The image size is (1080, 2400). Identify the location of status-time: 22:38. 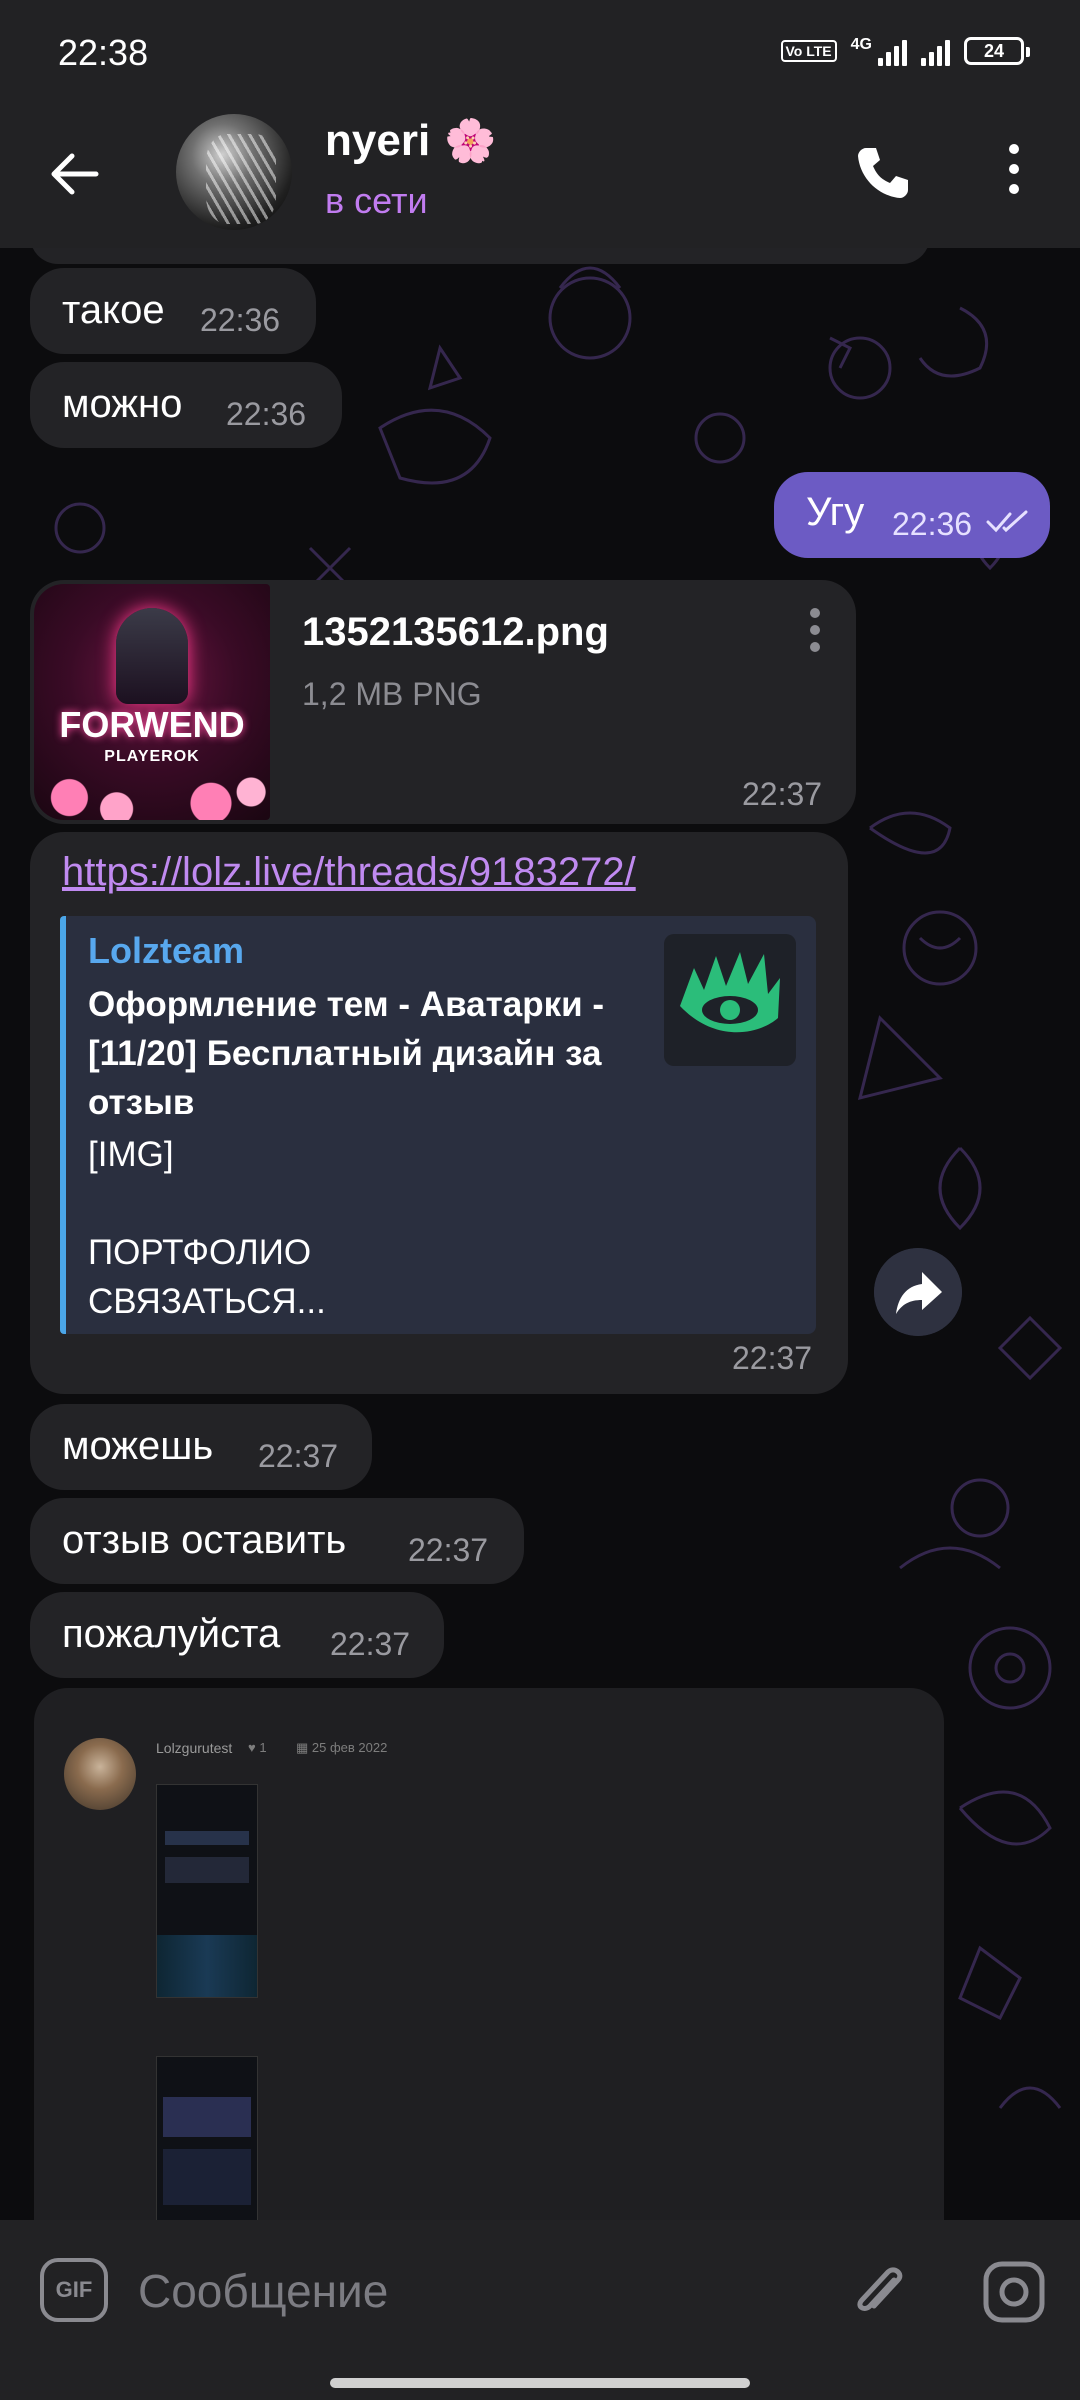
(103, 52).